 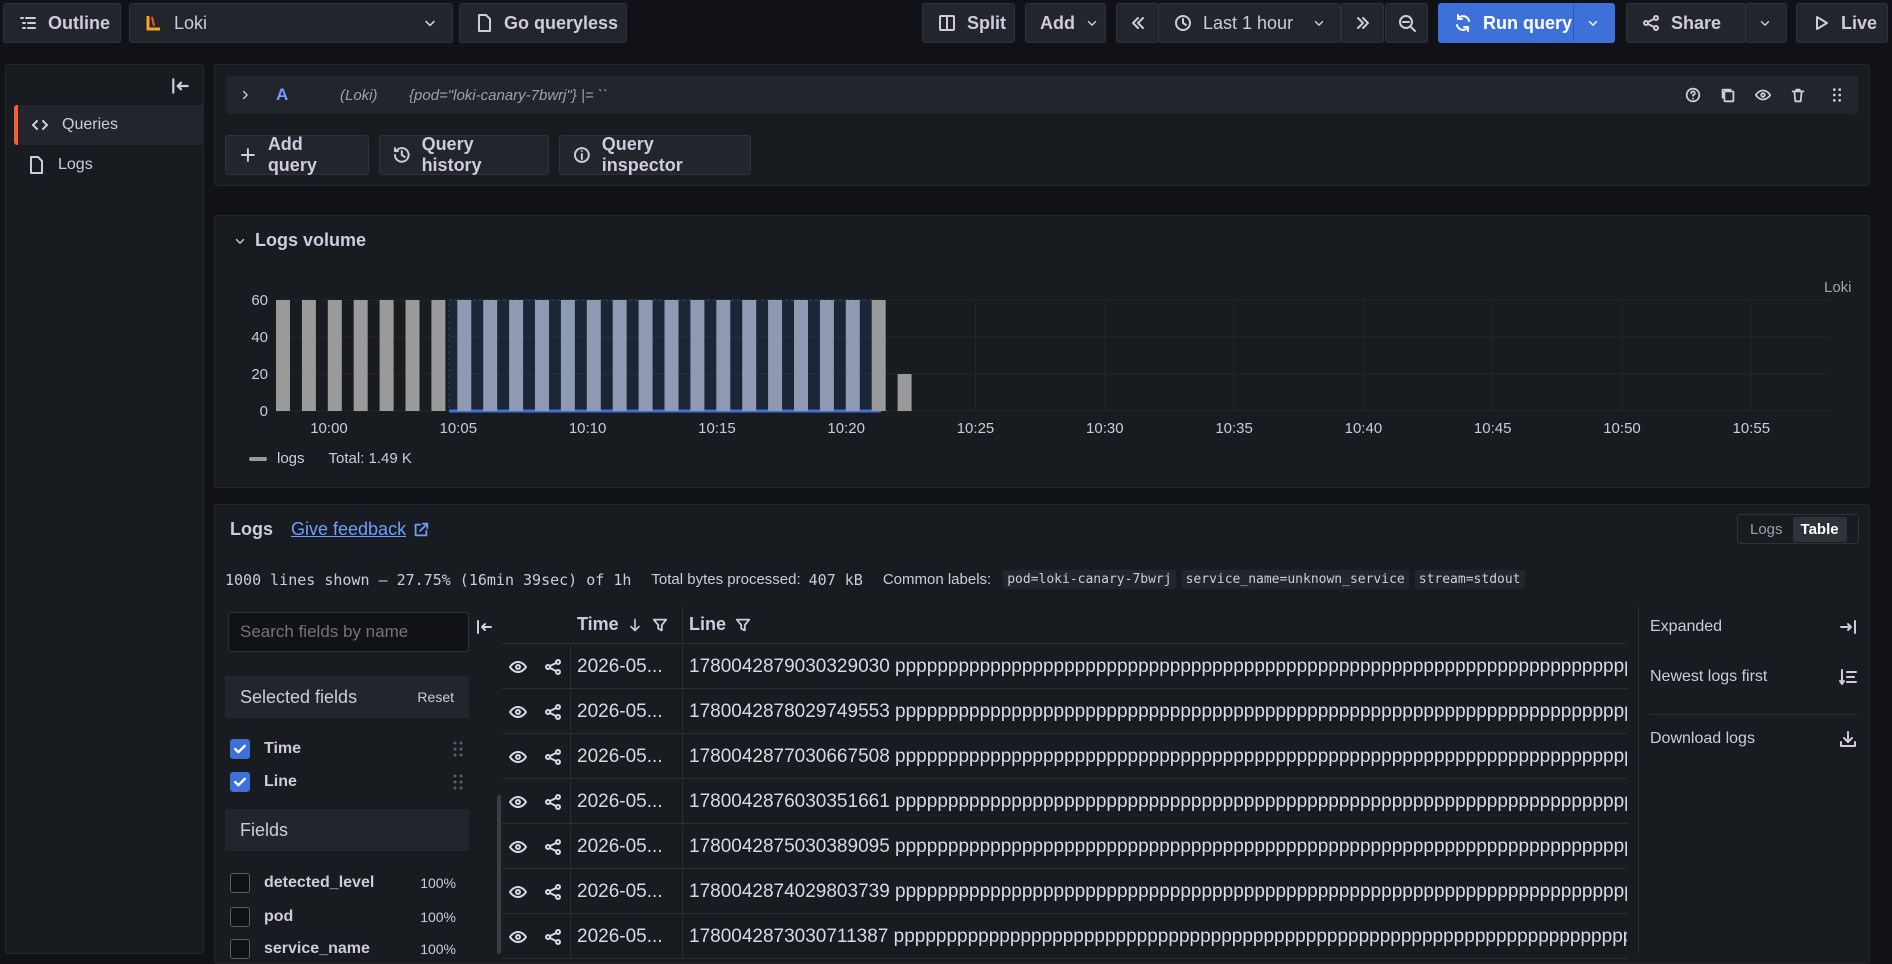 What do you see at coordinates (1693, 95) in the screenshot?
I see `help-icon` at bounding box center [1693, 95].